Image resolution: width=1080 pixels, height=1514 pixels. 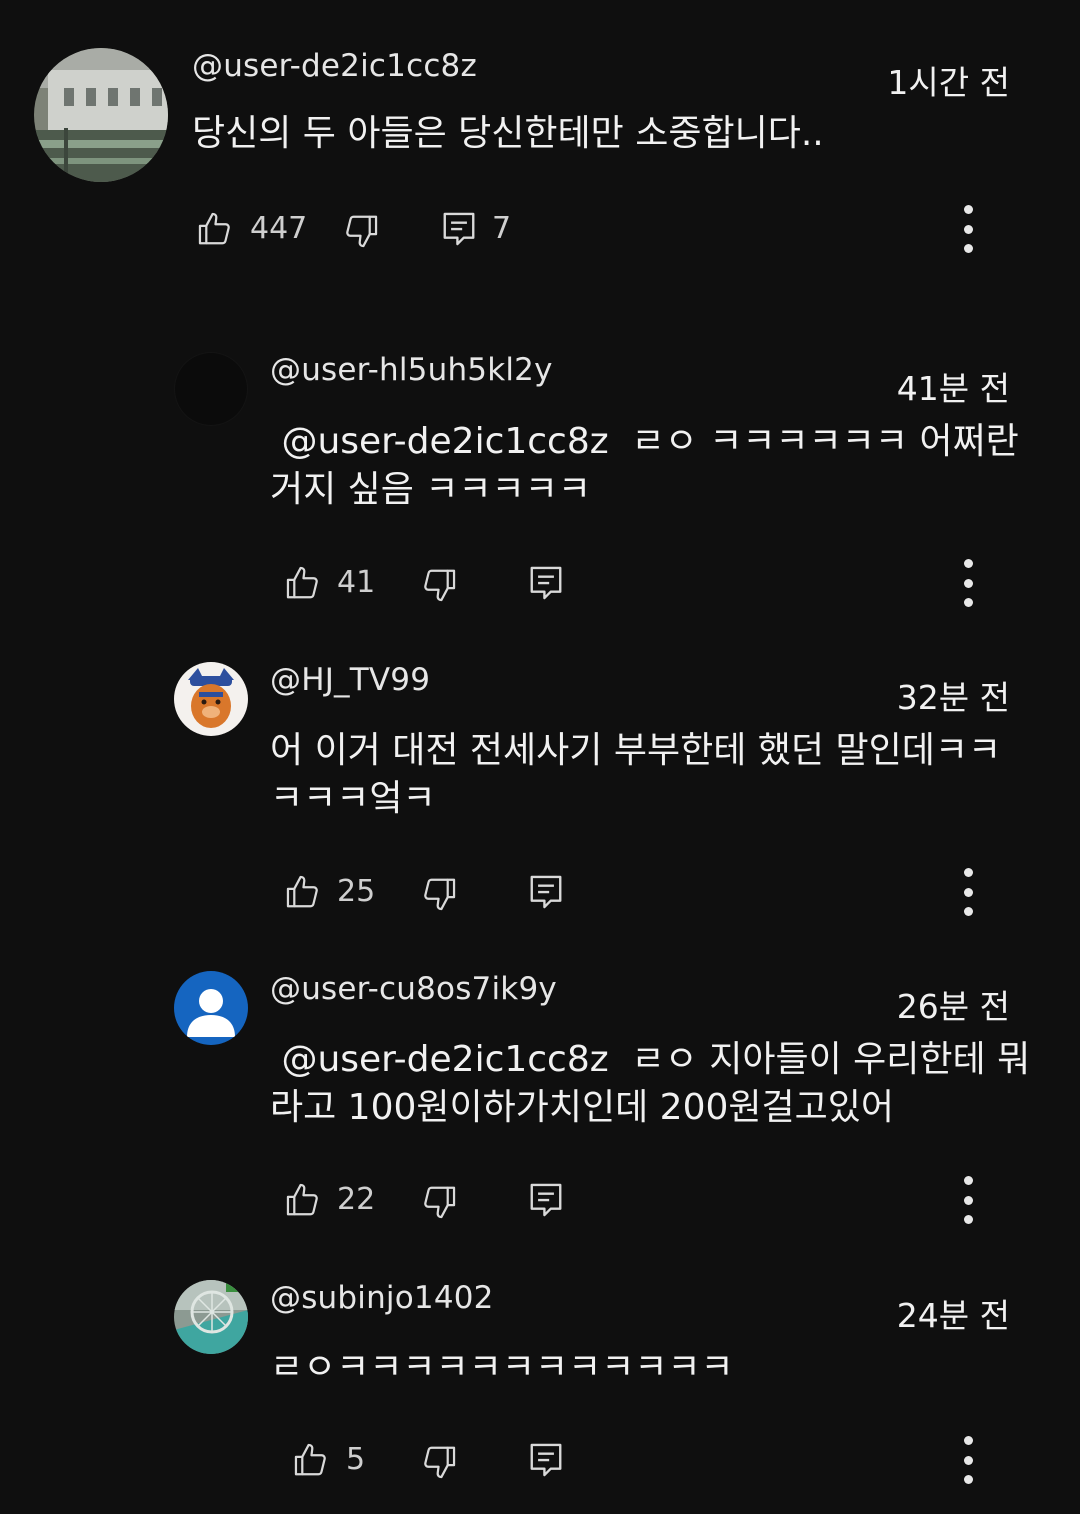 What do you see at coordinates (502, 1367) in the screenshot?
I see `comment-text: ㄹㅇㅋㅋㅋㅋㅋㅋㅋㅋㅋㅋㅋㅋ` at bounding box center [502, 1367].